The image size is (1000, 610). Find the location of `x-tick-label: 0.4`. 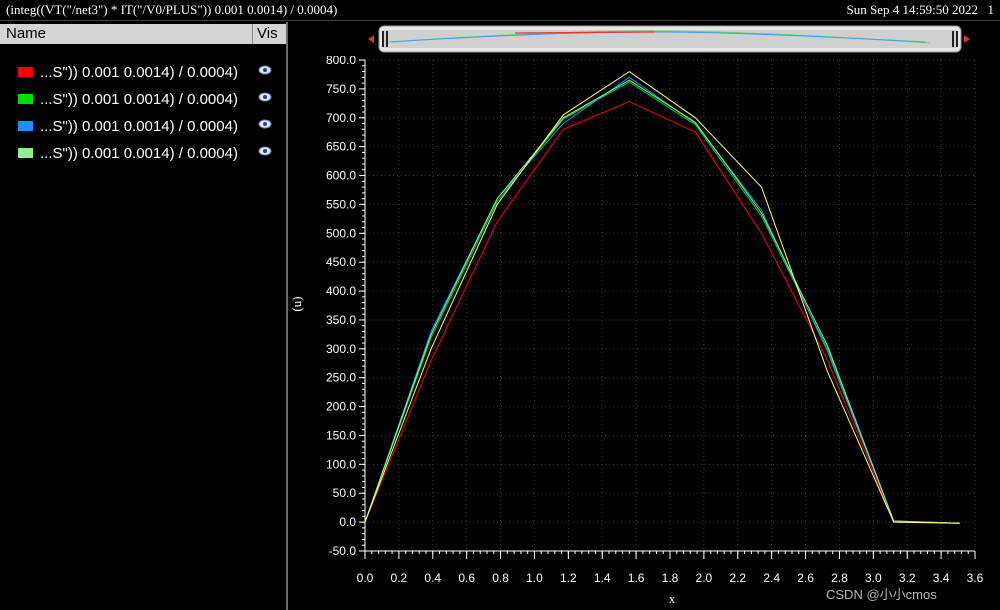

x-tick-label: 0.4 is located at coordinates (432, 578).